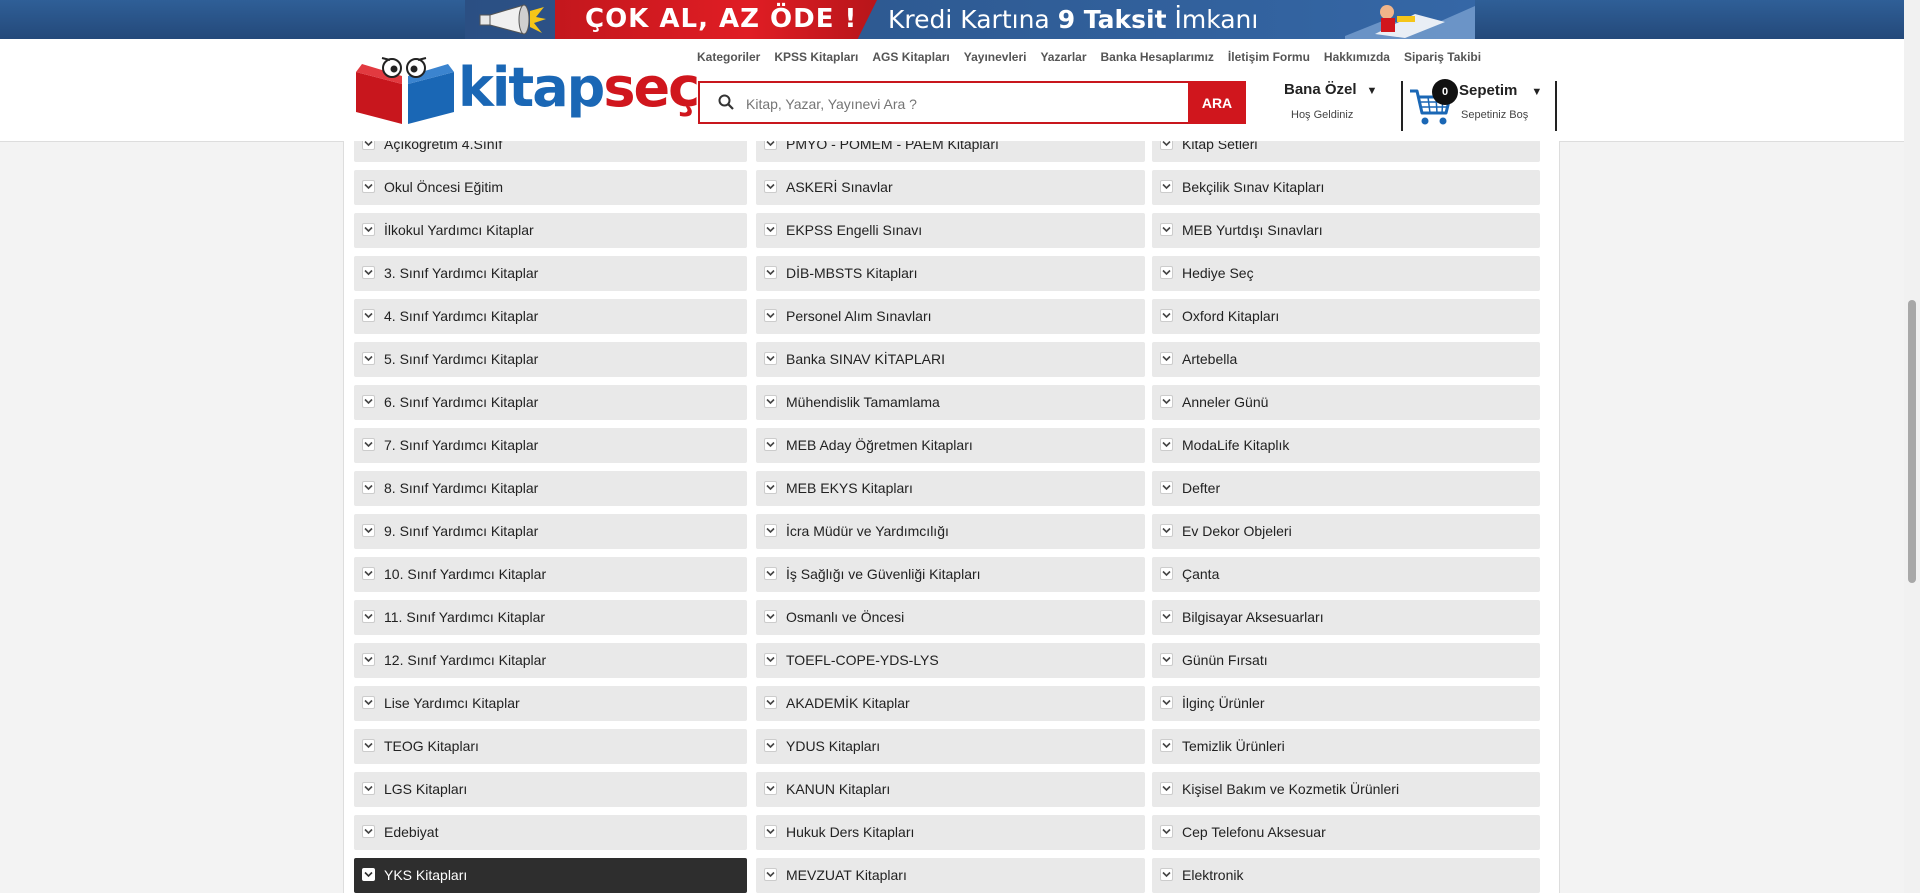  Describe the element at coordinates (550, 402) in the screenshot. I see `category-item: 6. Sınıf Yardımcı Kitaplar` at that location.